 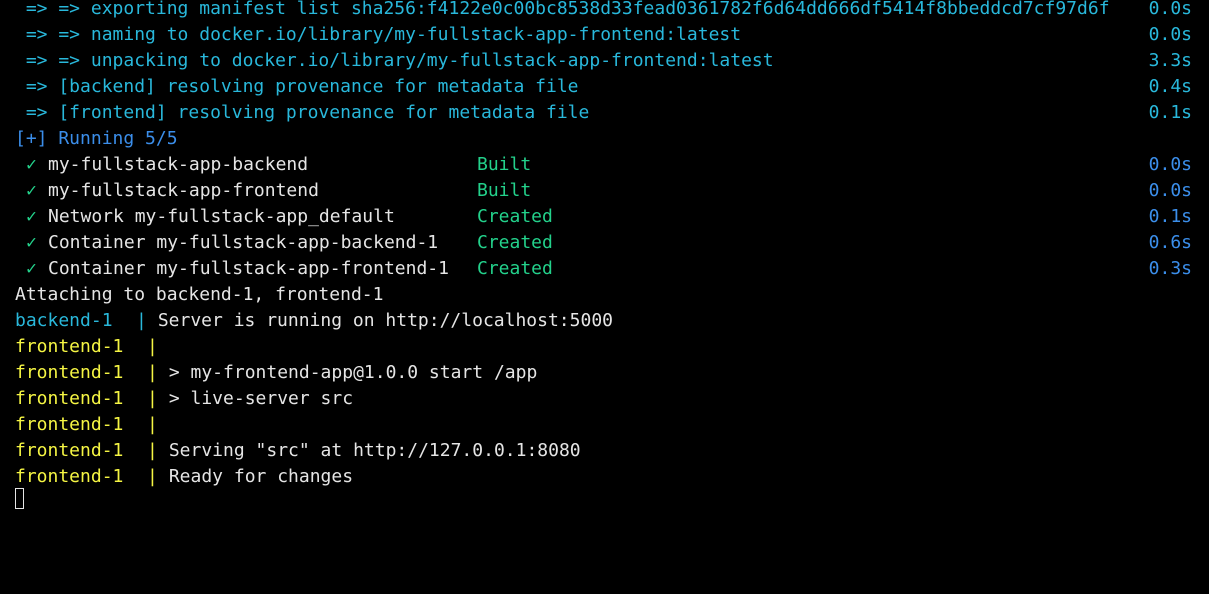 What do you see at coordinates (75, 320) in the screenshot?
I see `log-prefix: backend-1` at bounding box center [75, 320].